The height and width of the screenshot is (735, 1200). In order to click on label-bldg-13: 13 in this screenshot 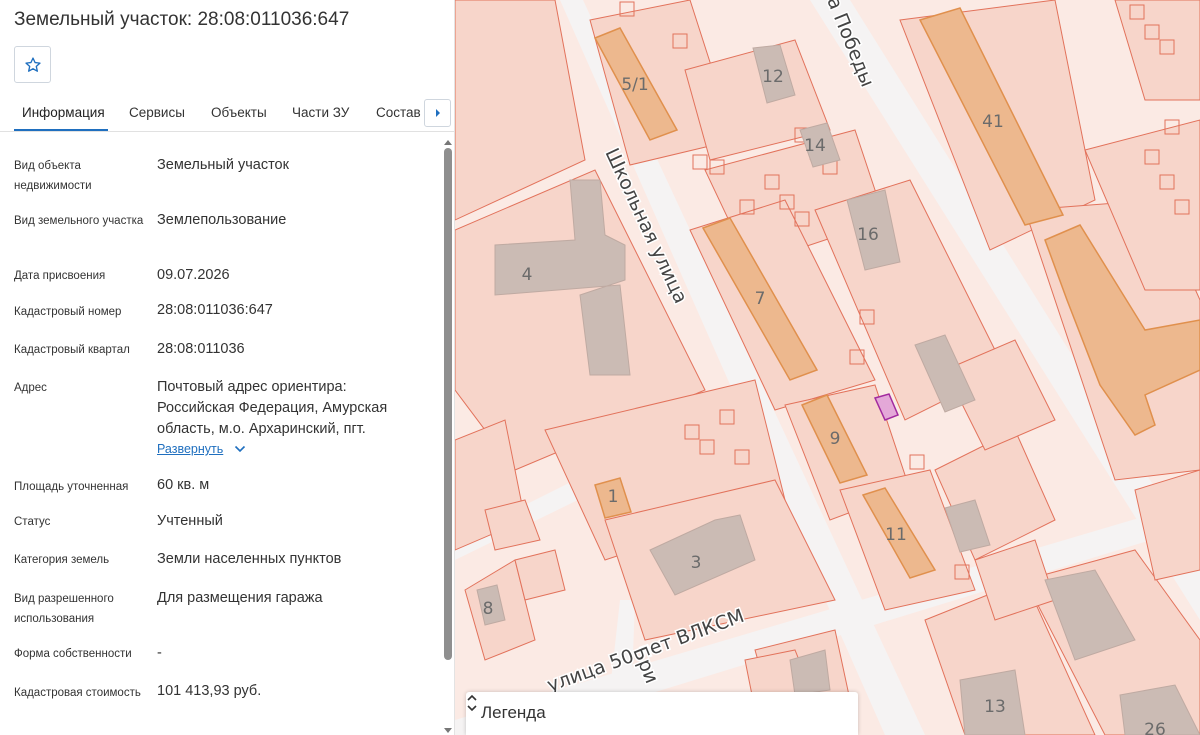, I will do `click(995, 707)`.